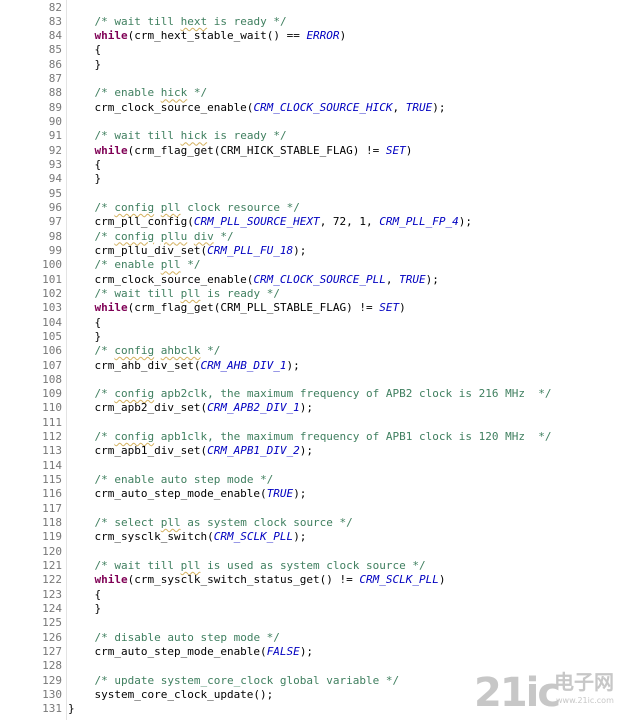 The image size is (627, 720). I want to click on code-line: 98 /* config pllu div */, so click(313, 237).